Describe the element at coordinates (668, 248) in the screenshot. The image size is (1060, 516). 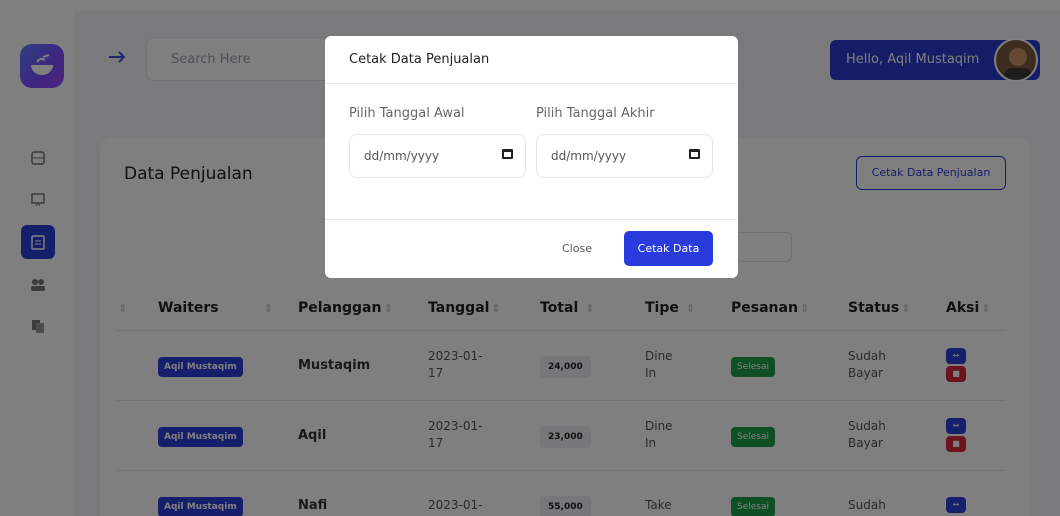
I see `print-data-button: Cetak Data` at that location.